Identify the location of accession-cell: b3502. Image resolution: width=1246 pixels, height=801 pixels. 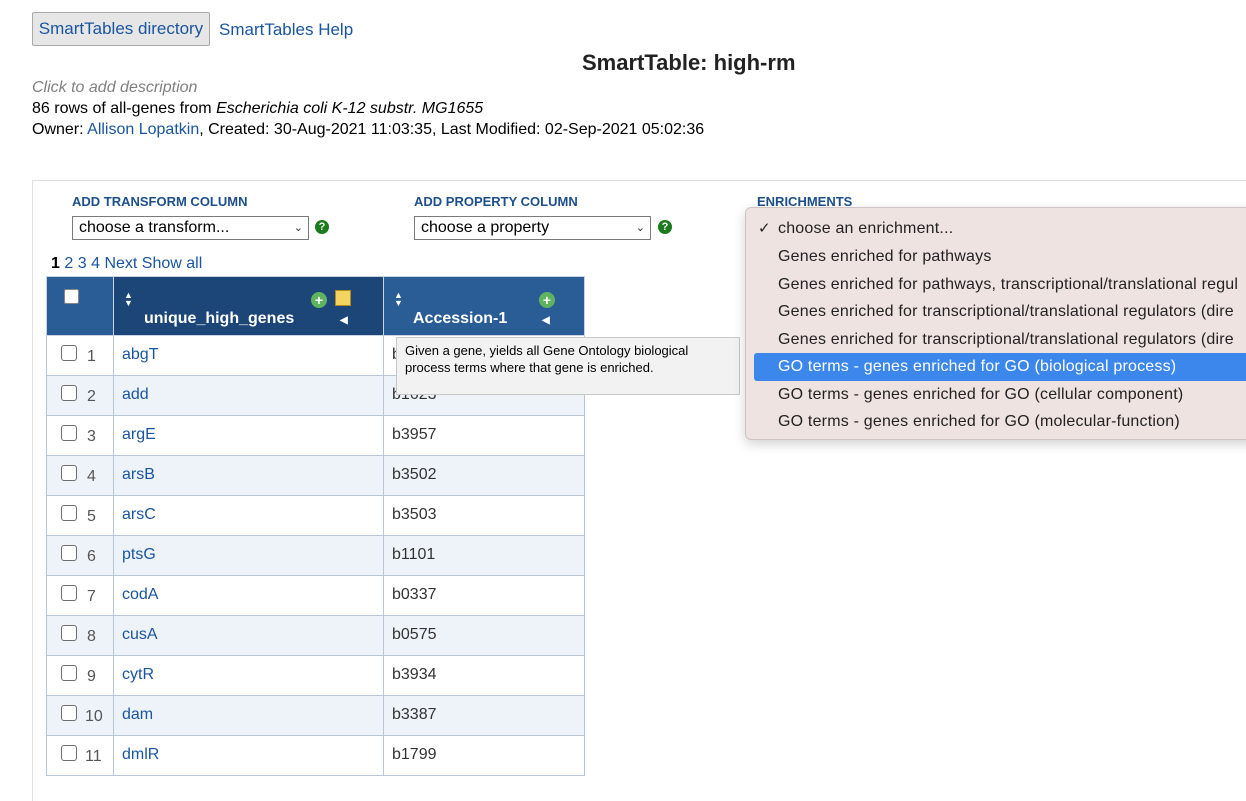
(484, 475).